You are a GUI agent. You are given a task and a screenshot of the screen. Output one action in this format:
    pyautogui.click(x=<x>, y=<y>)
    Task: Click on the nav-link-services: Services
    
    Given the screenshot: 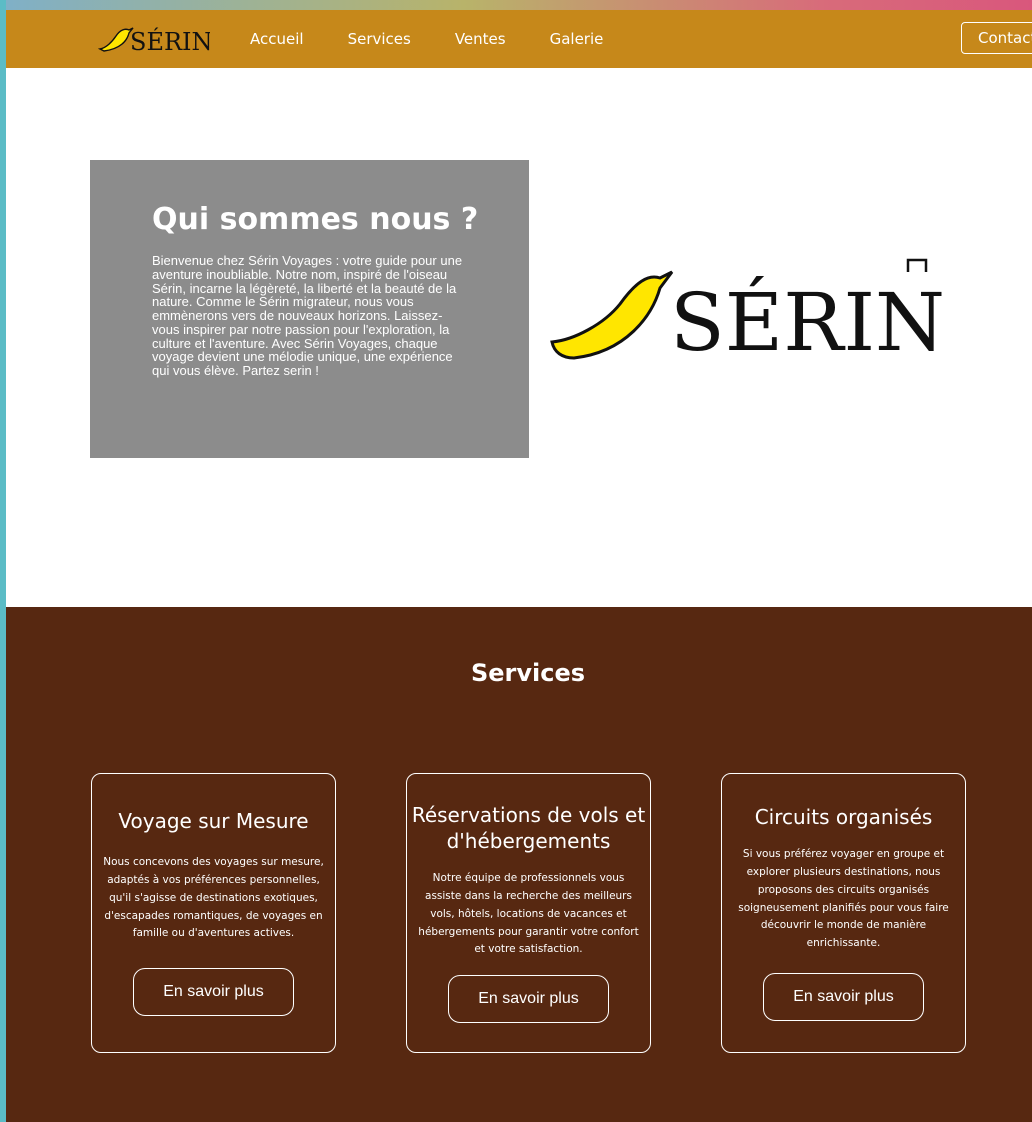 What is the action you would take?
    pyautogui.click(x=379, y=39)
    